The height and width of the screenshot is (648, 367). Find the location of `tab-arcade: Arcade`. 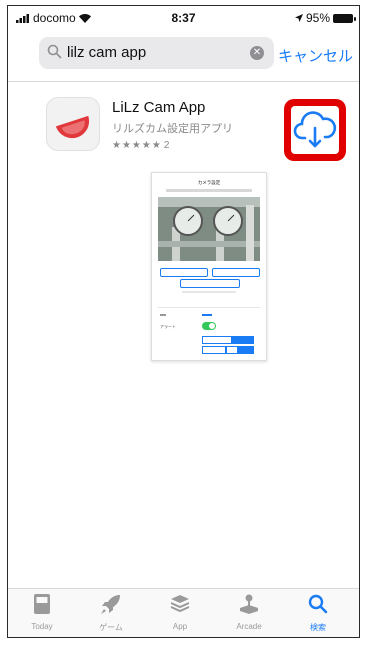

tab-arcade: Arcade is located at coordinates (249, 612).